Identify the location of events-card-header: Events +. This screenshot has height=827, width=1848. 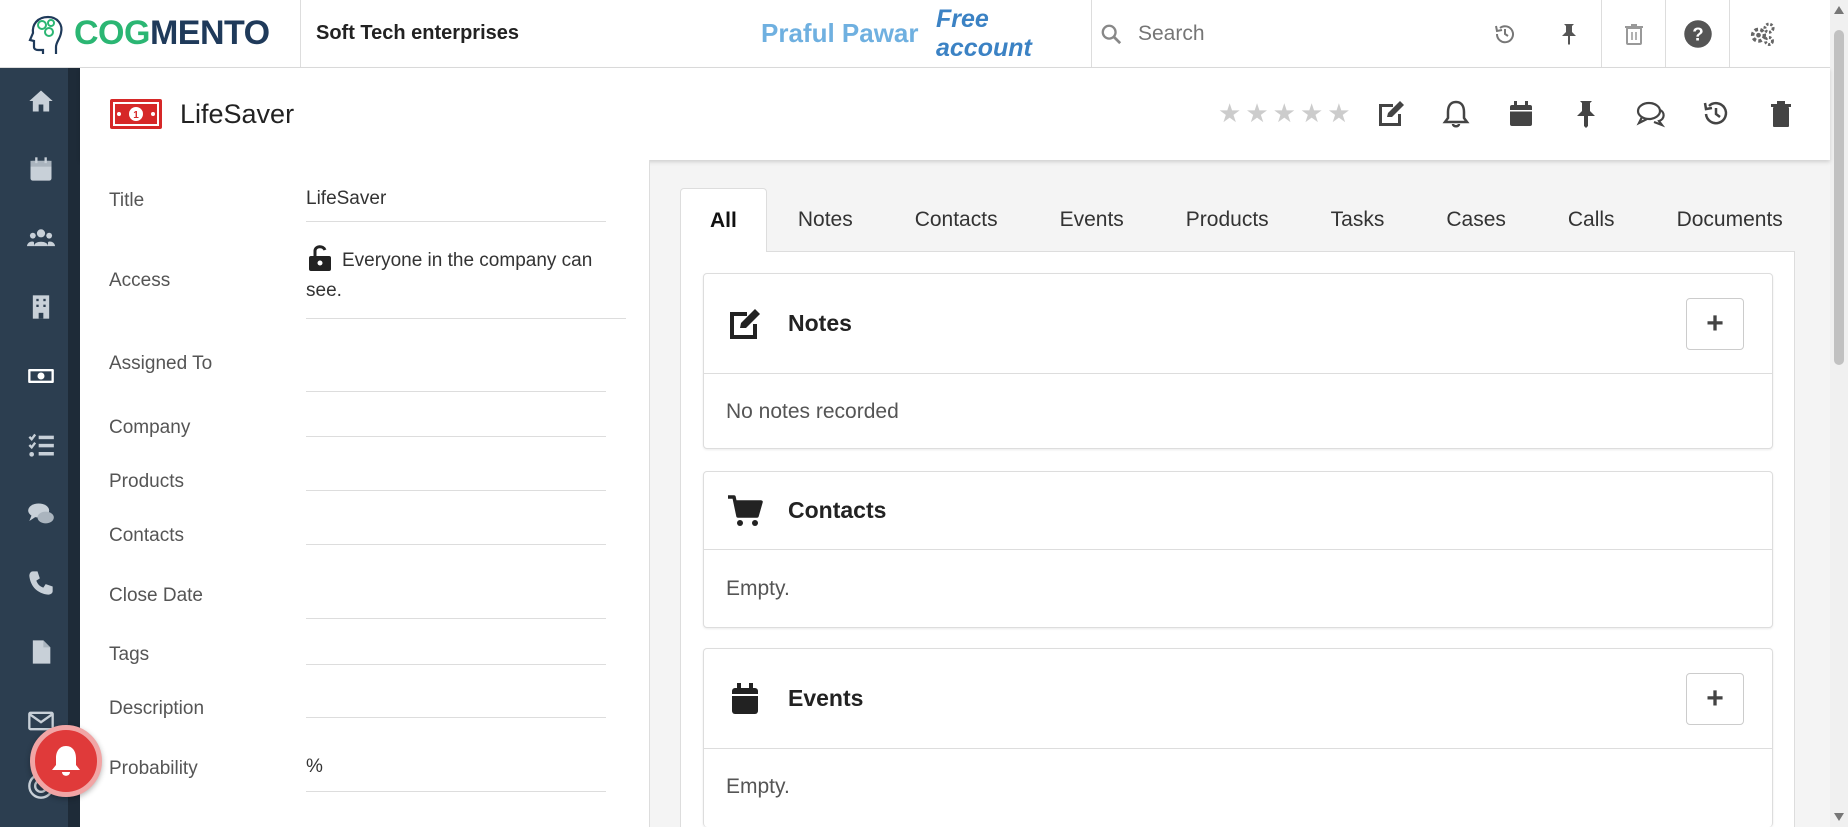
(1238, 699).